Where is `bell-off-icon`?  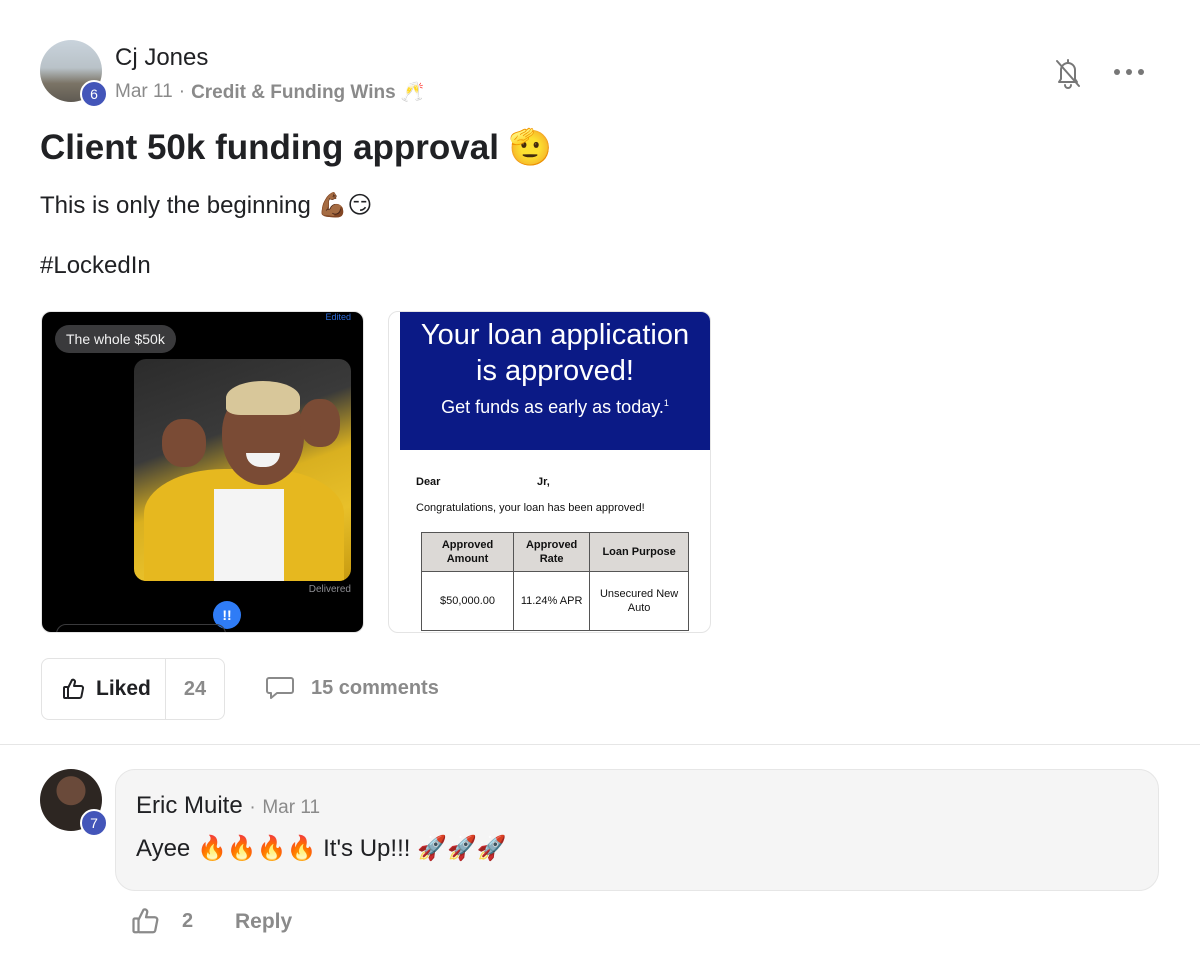
bell-off-icon is located at coordinates (1068, 74).